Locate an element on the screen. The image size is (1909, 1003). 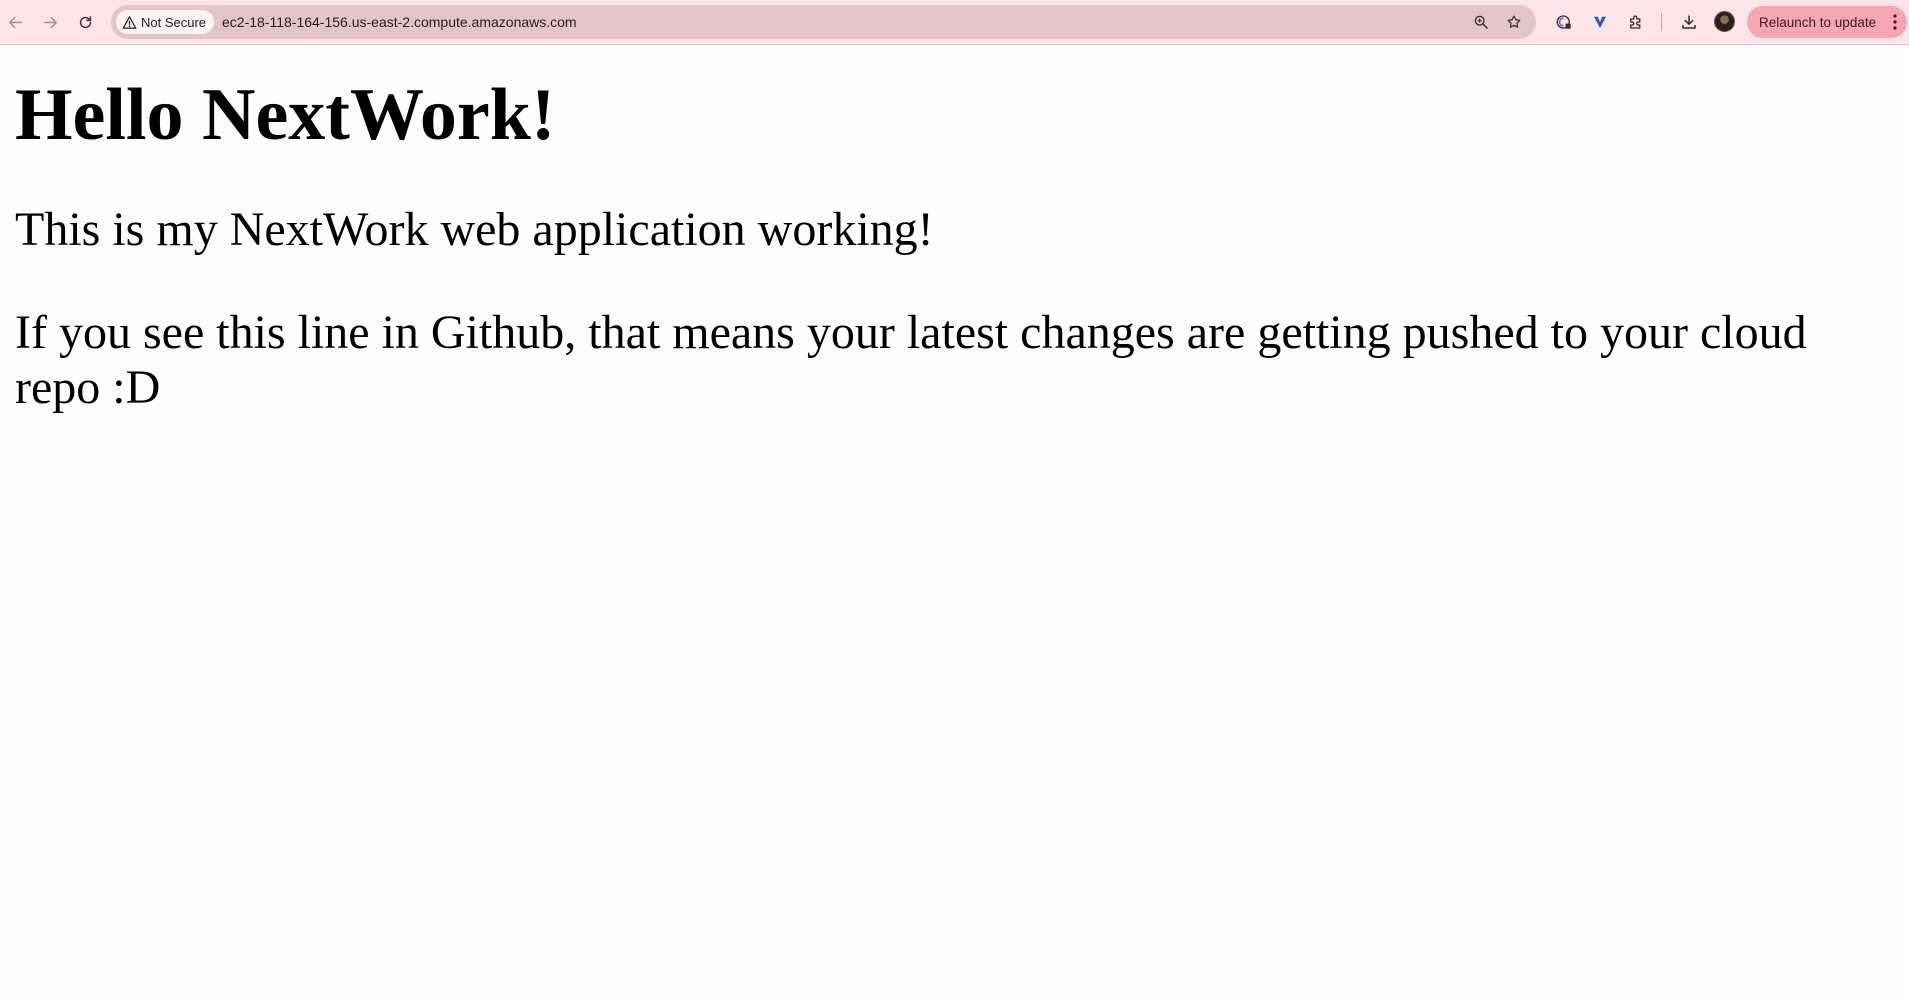
toolbar-separator is located at coordinates (1661, 22).